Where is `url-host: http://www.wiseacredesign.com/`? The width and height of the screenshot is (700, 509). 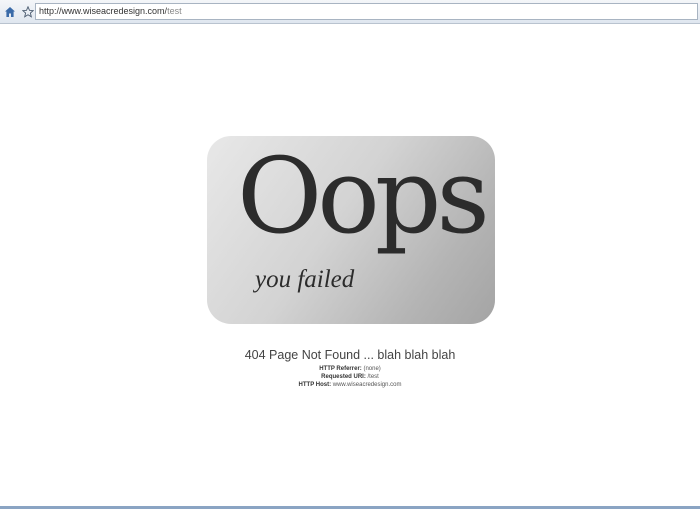 url-host: http://www.wiseacredesign.com/ is located at coordinates (103, 11).